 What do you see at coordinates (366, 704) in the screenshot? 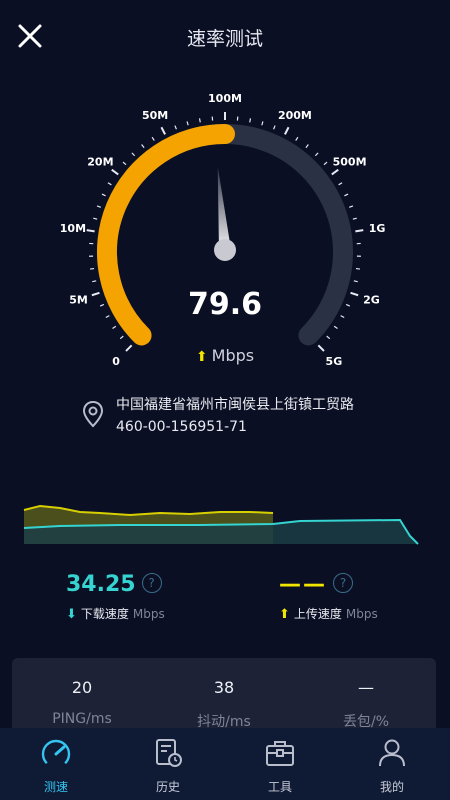
I see `metric-packet-loss: — 丢包/%` at bounding box center [366, 704].